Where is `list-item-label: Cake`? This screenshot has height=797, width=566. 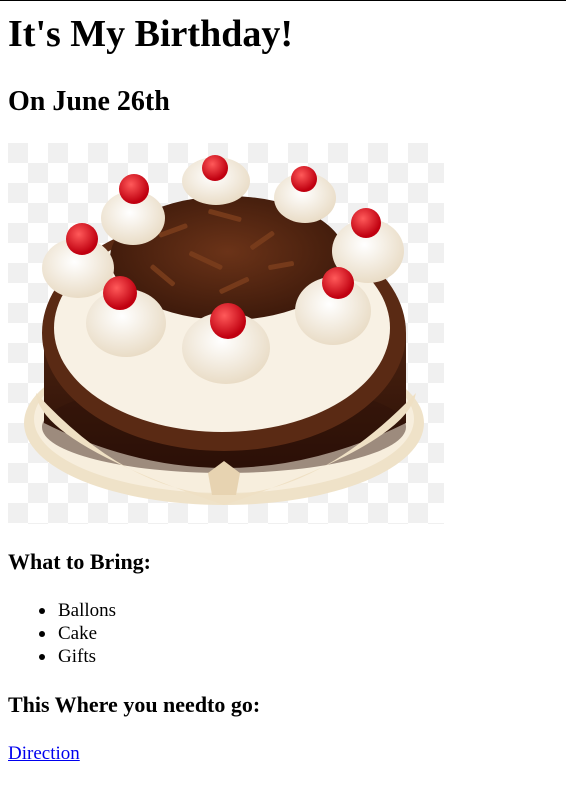
list-item-label: Cake is located at coordinates (78, 633).